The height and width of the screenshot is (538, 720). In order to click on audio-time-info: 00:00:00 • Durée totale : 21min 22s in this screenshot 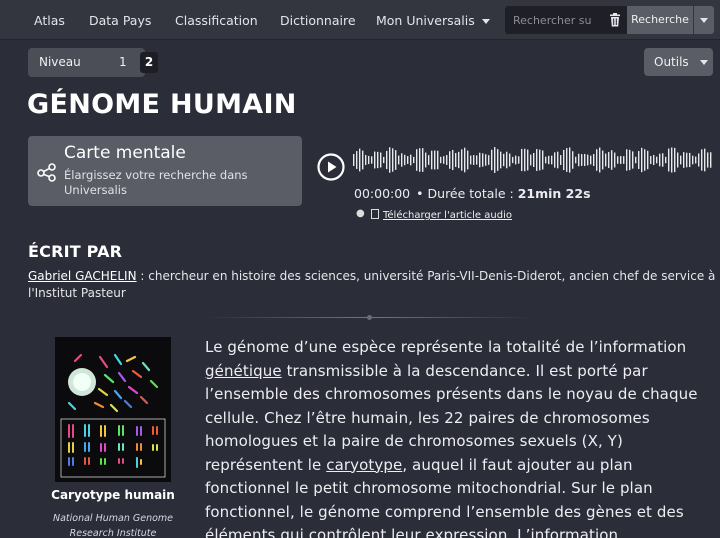, I will do `click(472, 193)`.